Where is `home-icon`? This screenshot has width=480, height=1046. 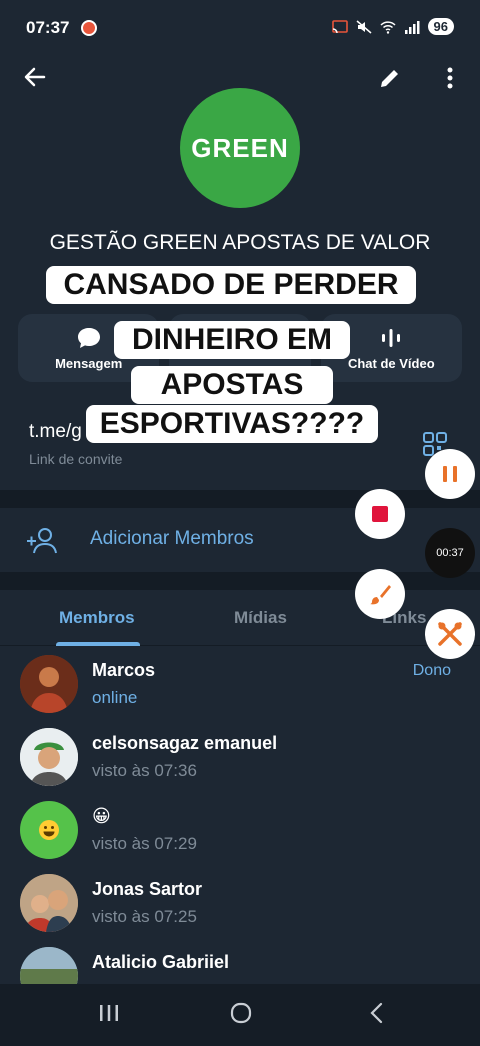
home-icon is located at coordinates (241, 1013).